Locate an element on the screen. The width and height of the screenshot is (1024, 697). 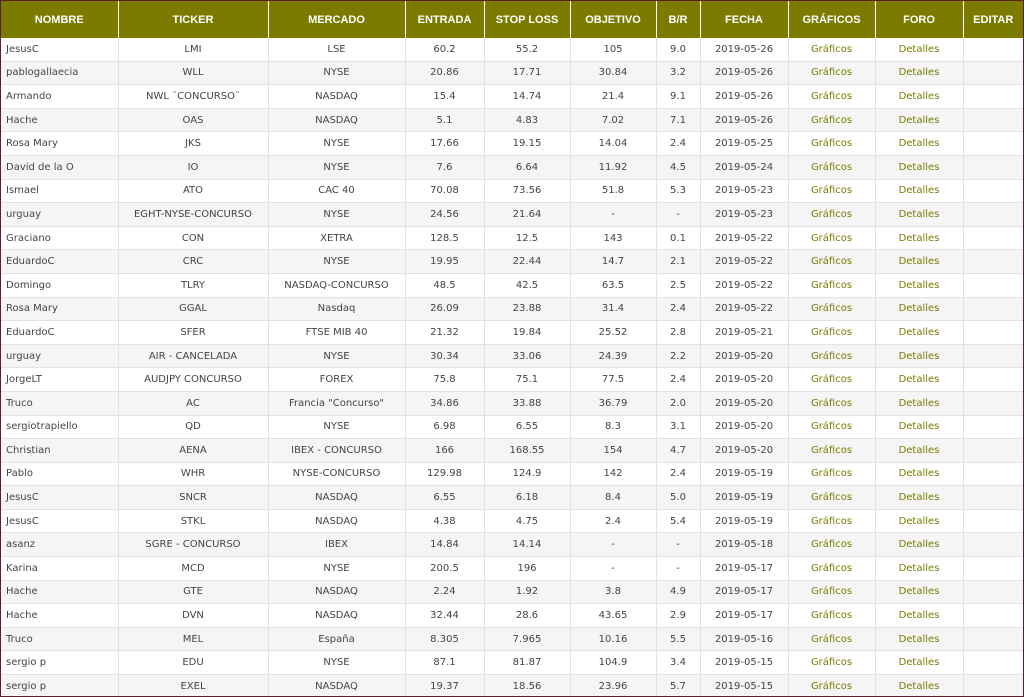
cell-br: 5.0 is located at coordinates (678, 497).